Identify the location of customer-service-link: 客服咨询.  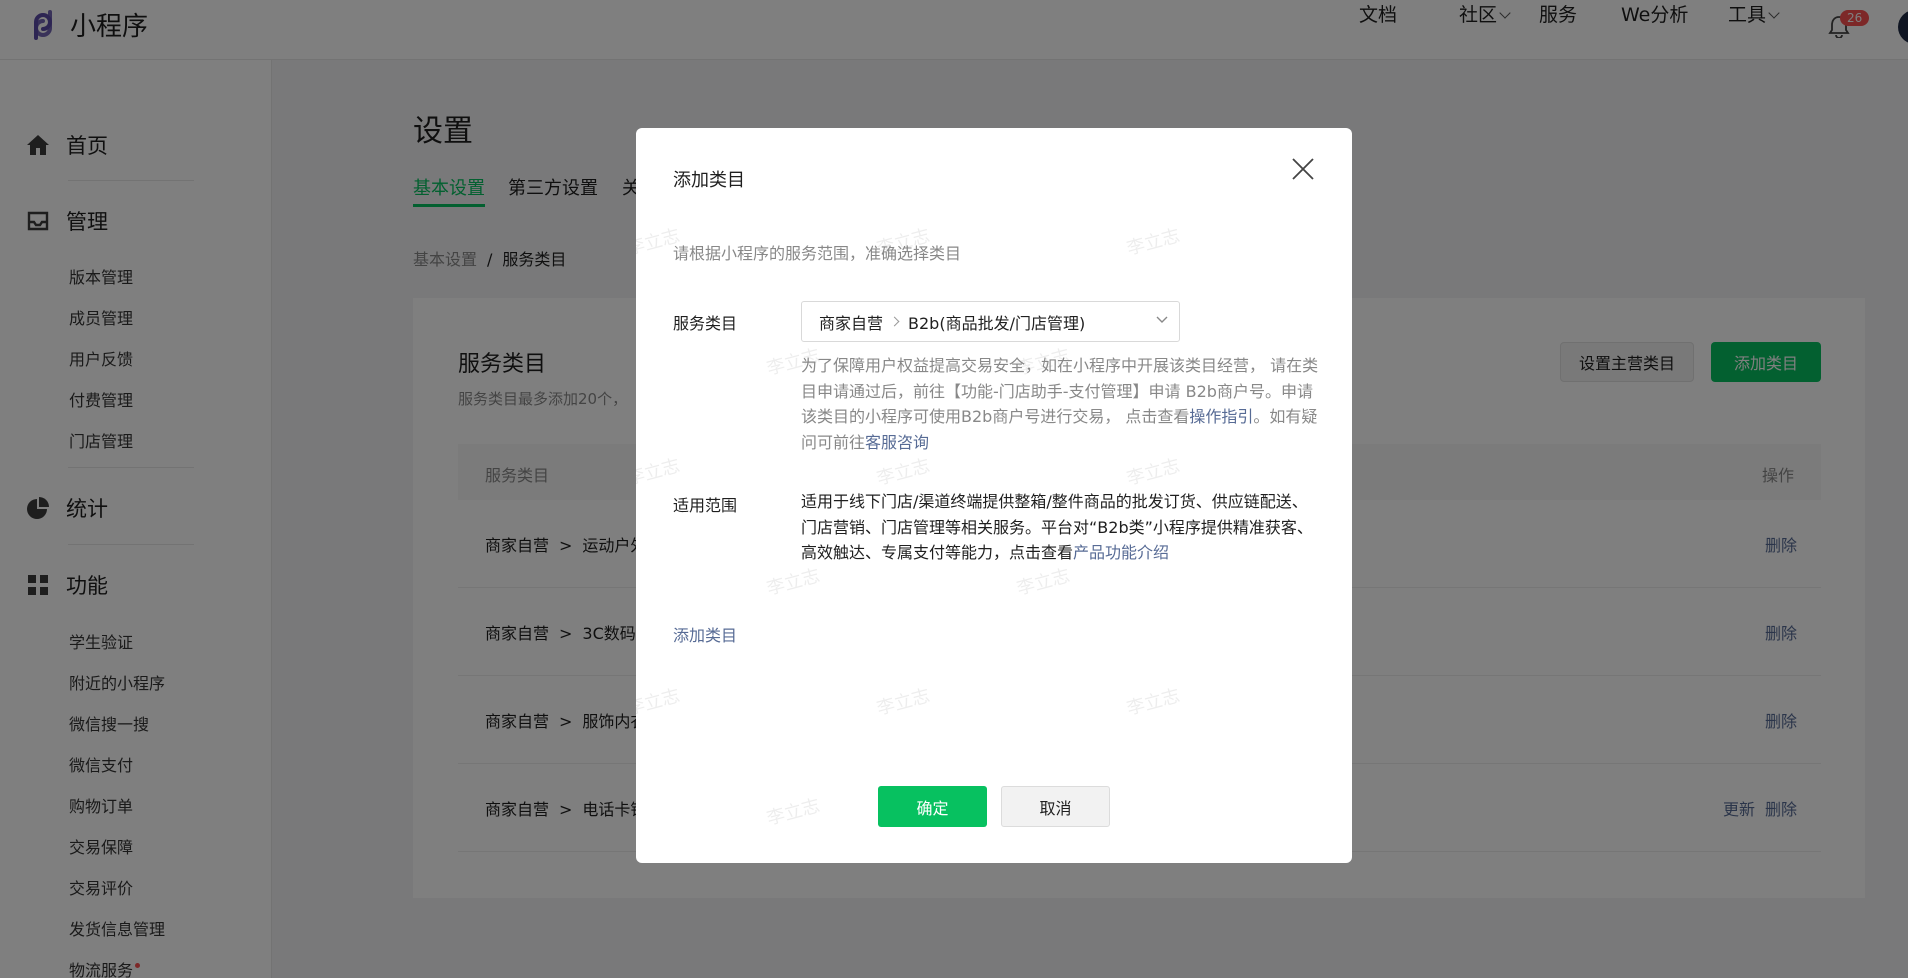
(897, 442).